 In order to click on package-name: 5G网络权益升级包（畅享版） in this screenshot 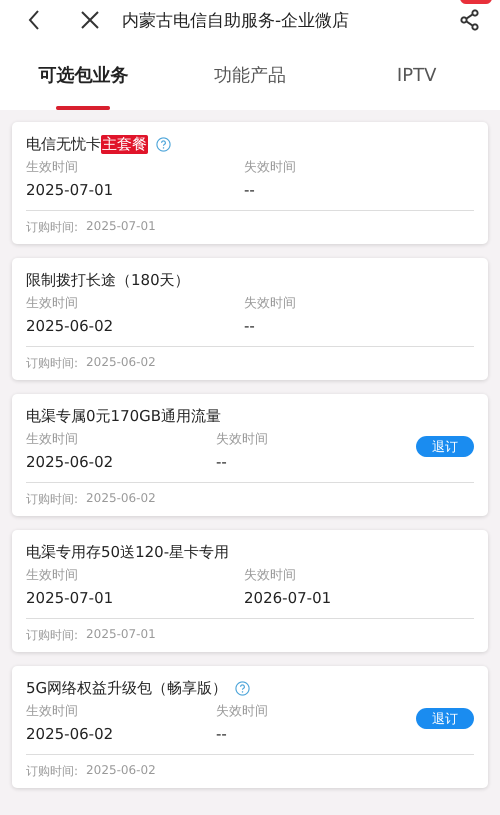, I will do `click(127, 688)`.